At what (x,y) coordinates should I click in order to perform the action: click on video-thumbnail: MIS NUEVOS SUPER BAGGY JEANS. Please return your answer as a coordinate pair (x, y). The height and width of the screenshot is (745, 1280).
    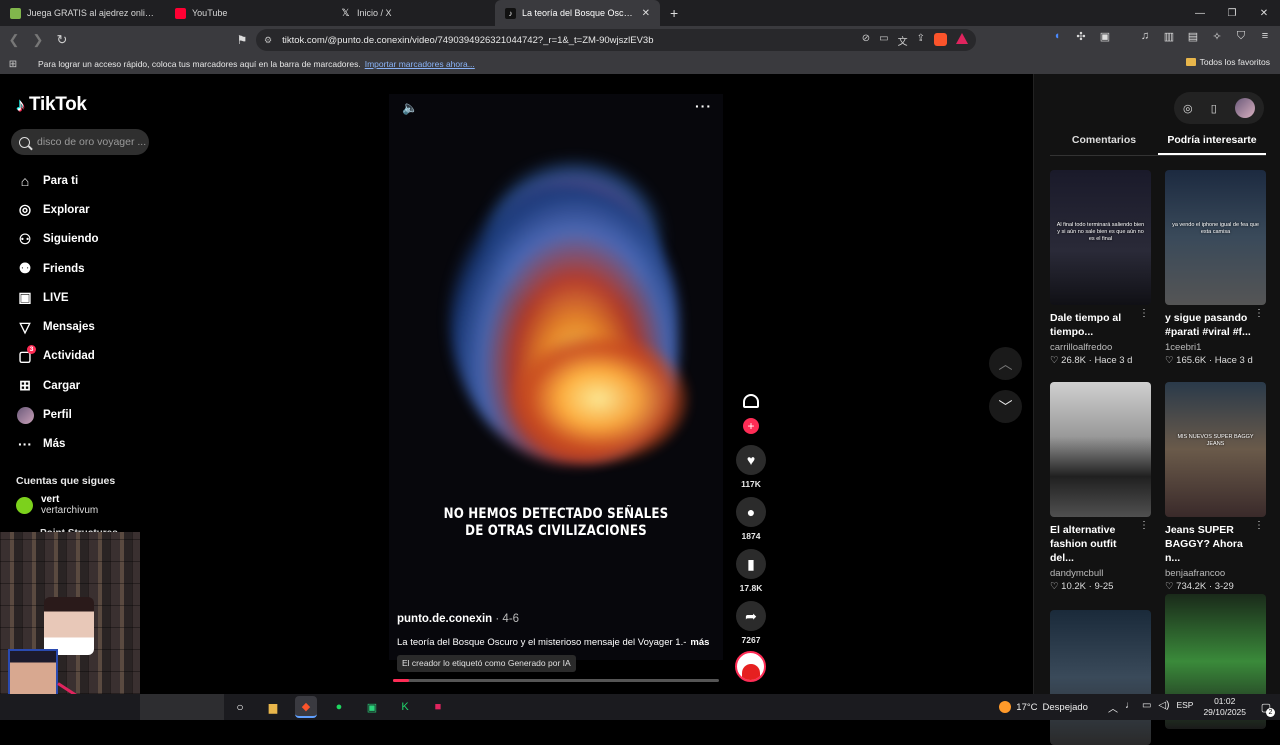
    Looking at the image, I should click on (1215, 449).